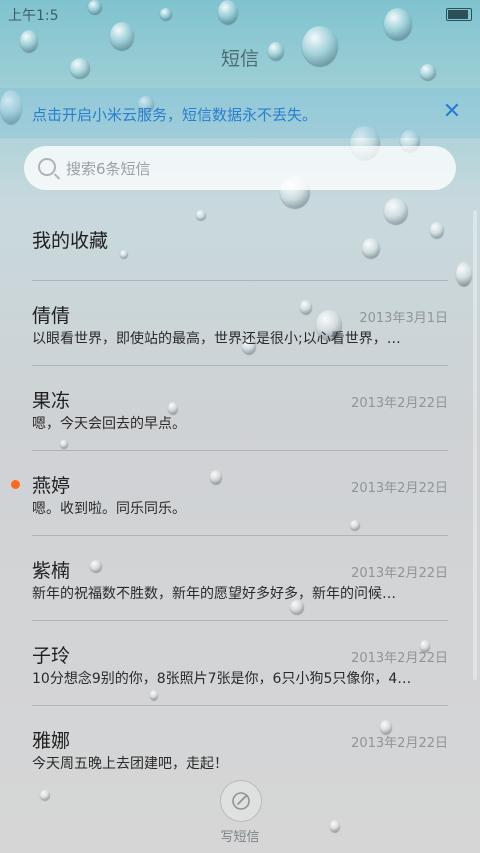 This screenshot has height=853, width=480. Describe the element at coordinates (51, 741) in the screenshot. I see `contact-name: 雅娜` at that location.